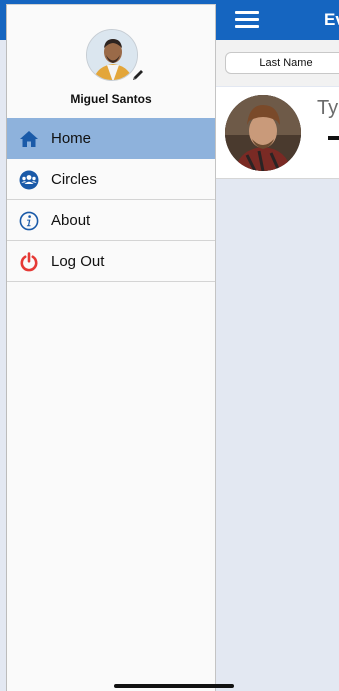 Image resolution: width=339 pixels, height=691 pixels. Describe the element at coordinates (29, 180) in the screenshot. I see `users-icon` at that location.